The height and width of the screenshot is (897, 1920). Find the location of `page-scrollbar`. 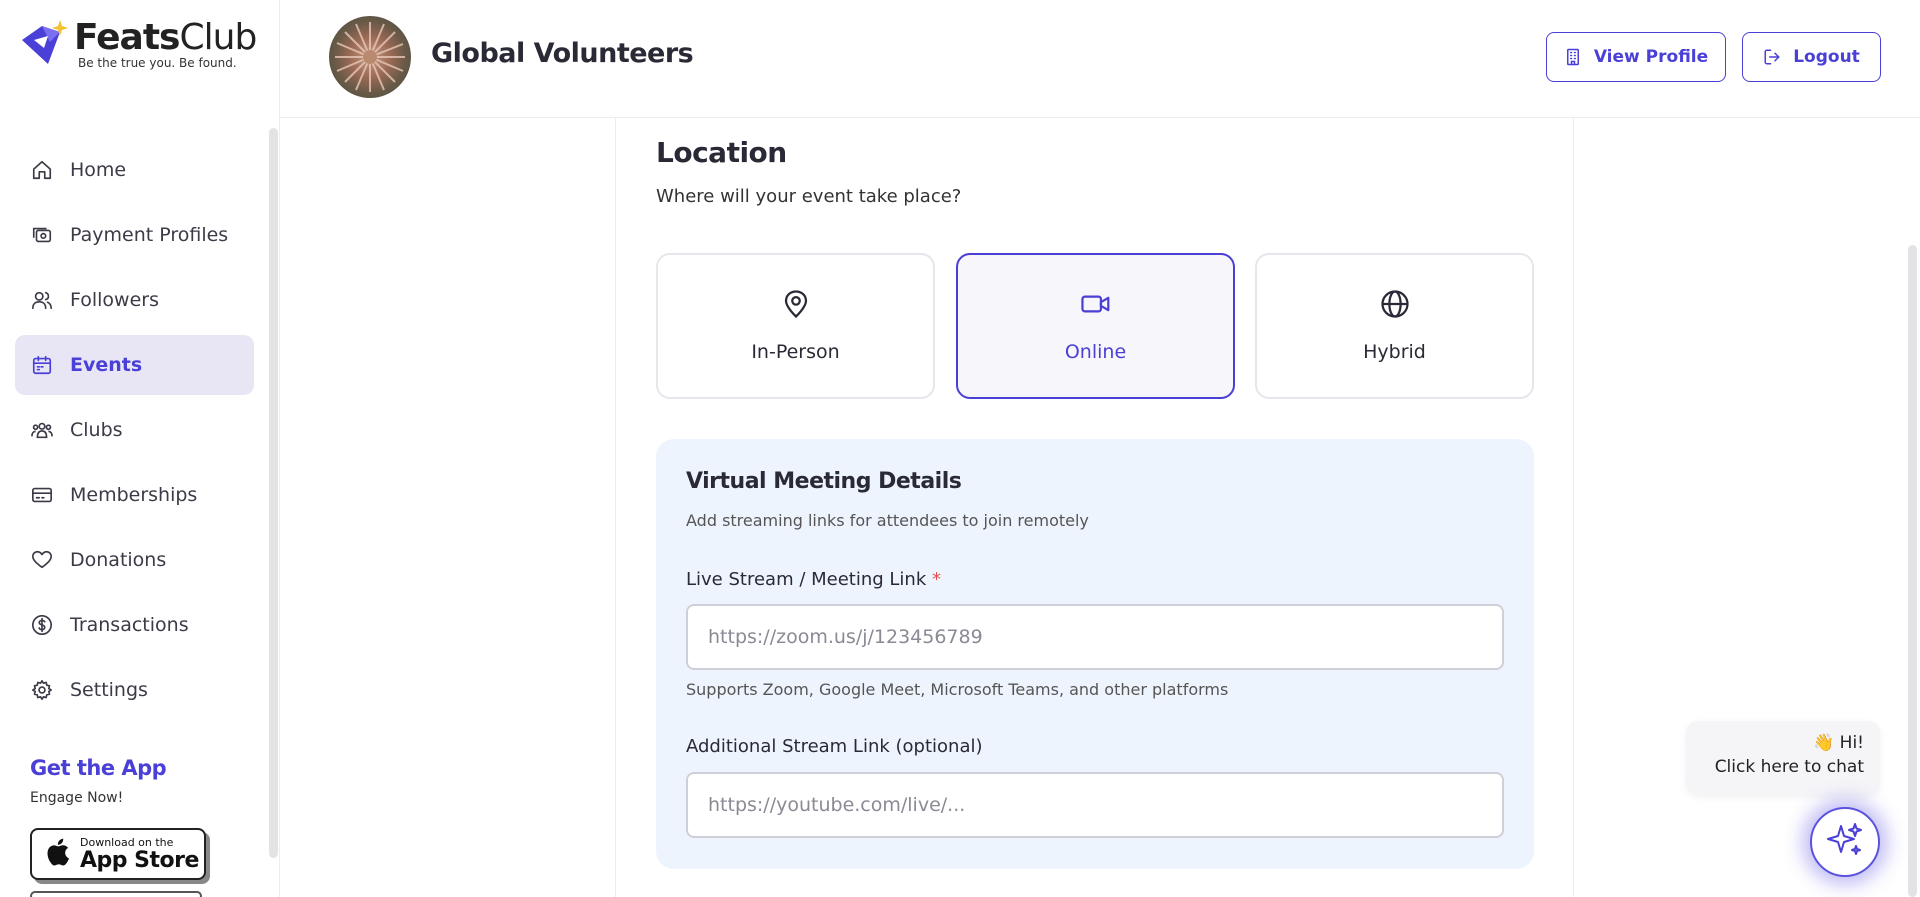

page-scrollbar is located at coordinates (1912, 571).